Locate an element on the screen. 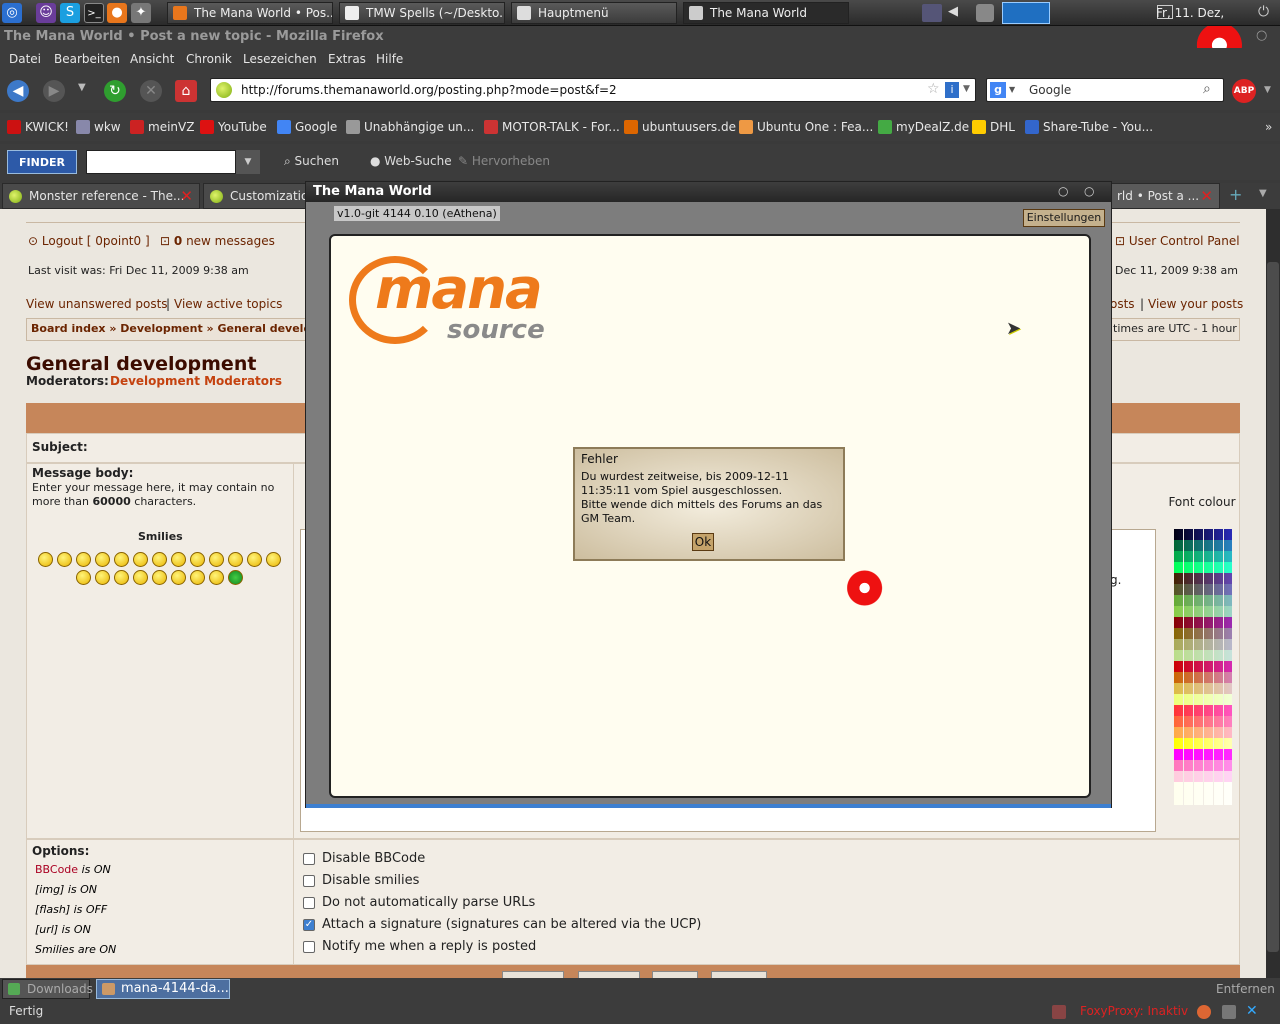 This screenshot has width=1280, height=1024. menu-extras: Extras is located at coordinates (347, 59).